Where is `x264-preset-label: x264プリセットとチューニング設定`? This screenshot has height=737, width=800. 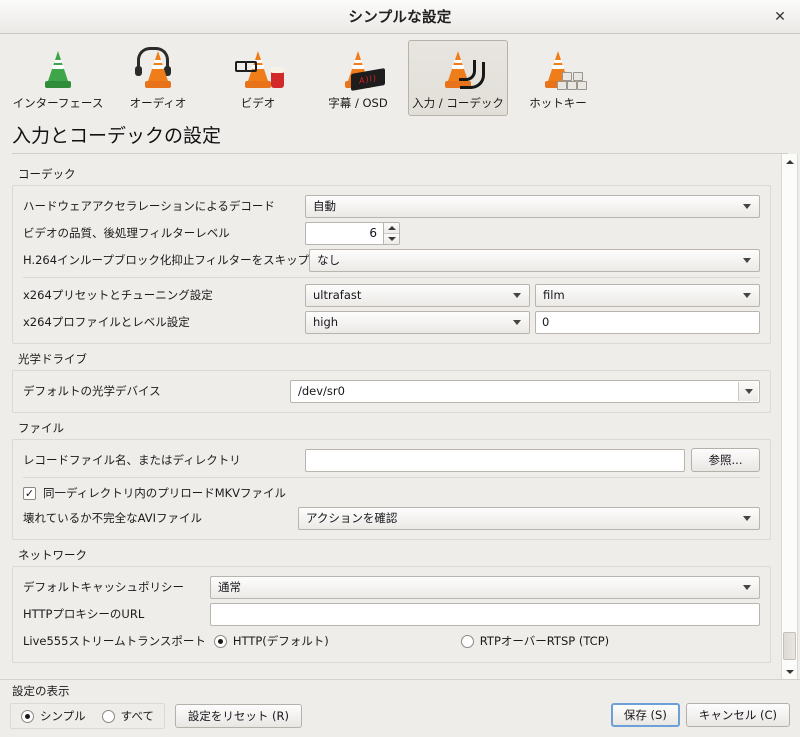
x264-preset-label: x264プリセットとチューニング設定 is located at coordinates (118, 295).